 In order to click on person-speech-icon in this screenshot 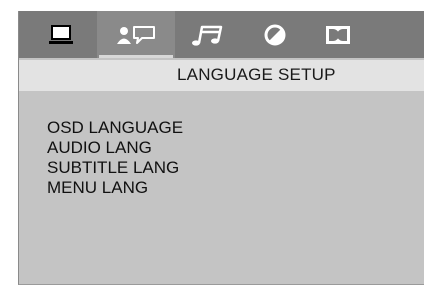, I will do `click(136, 34)`.